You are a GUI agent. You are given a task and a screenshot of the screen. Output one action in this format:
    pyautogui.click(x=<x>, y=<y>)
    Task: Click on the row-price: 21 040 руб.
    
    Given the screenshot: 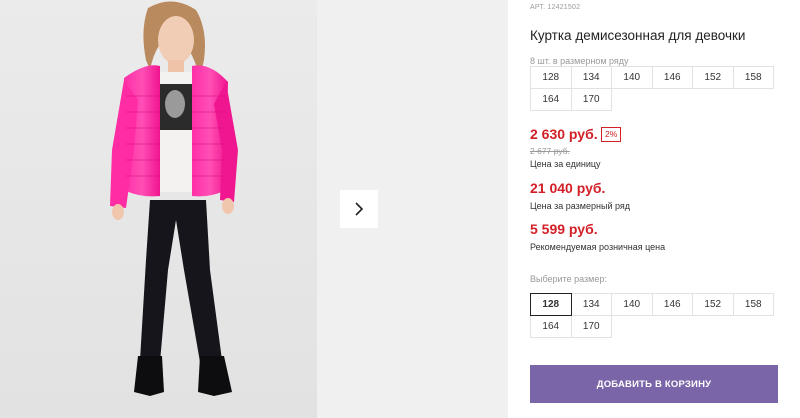 What is the action you would take?
    pyautogui.click(x=568, y=188)
    